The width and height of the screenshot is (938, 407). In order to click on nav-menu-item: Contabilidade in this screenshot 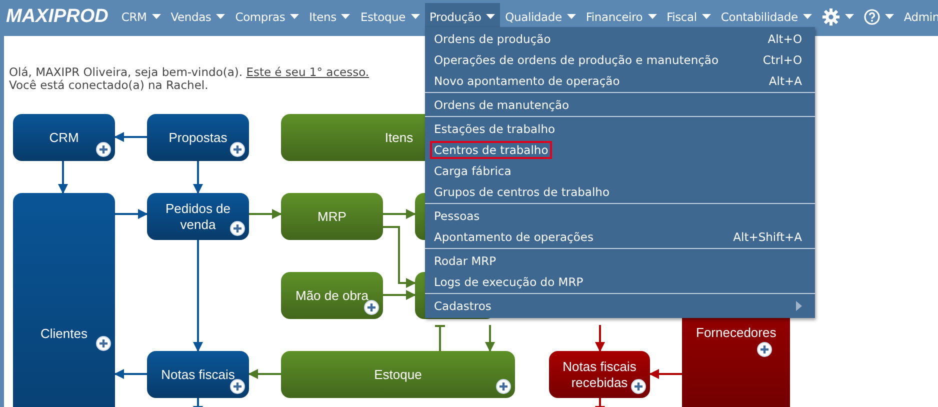, I will do `click(766, 16)`.